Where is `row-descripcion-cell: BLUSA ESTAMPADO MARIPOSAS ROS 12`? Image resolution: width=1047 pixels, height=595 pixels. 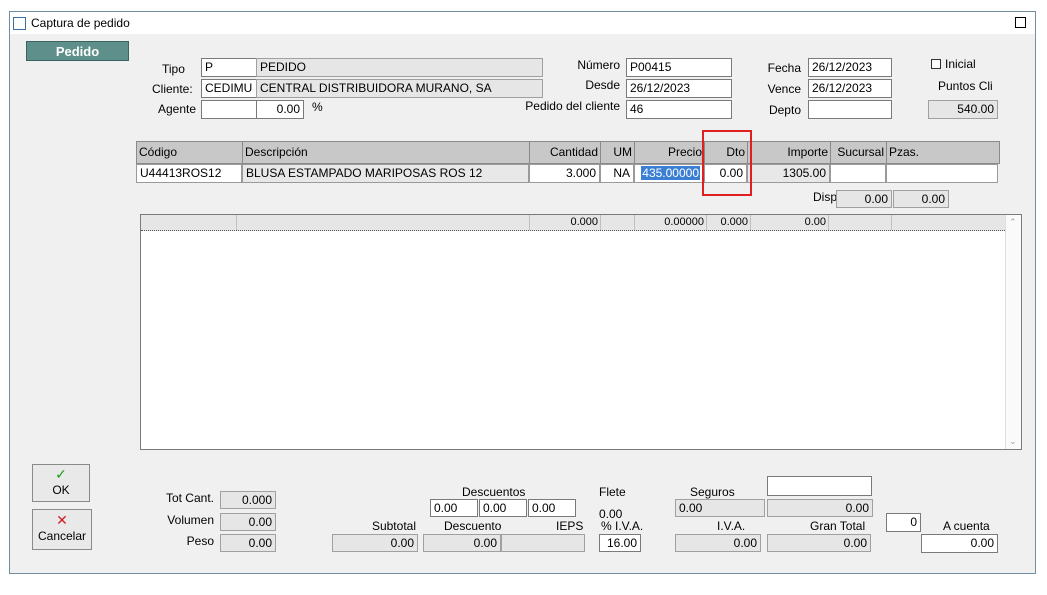
row-descripcion-cell: BLUSA ESTAMPADO MARIPOSAS ROS 12 is located at coordinates (385, 173).